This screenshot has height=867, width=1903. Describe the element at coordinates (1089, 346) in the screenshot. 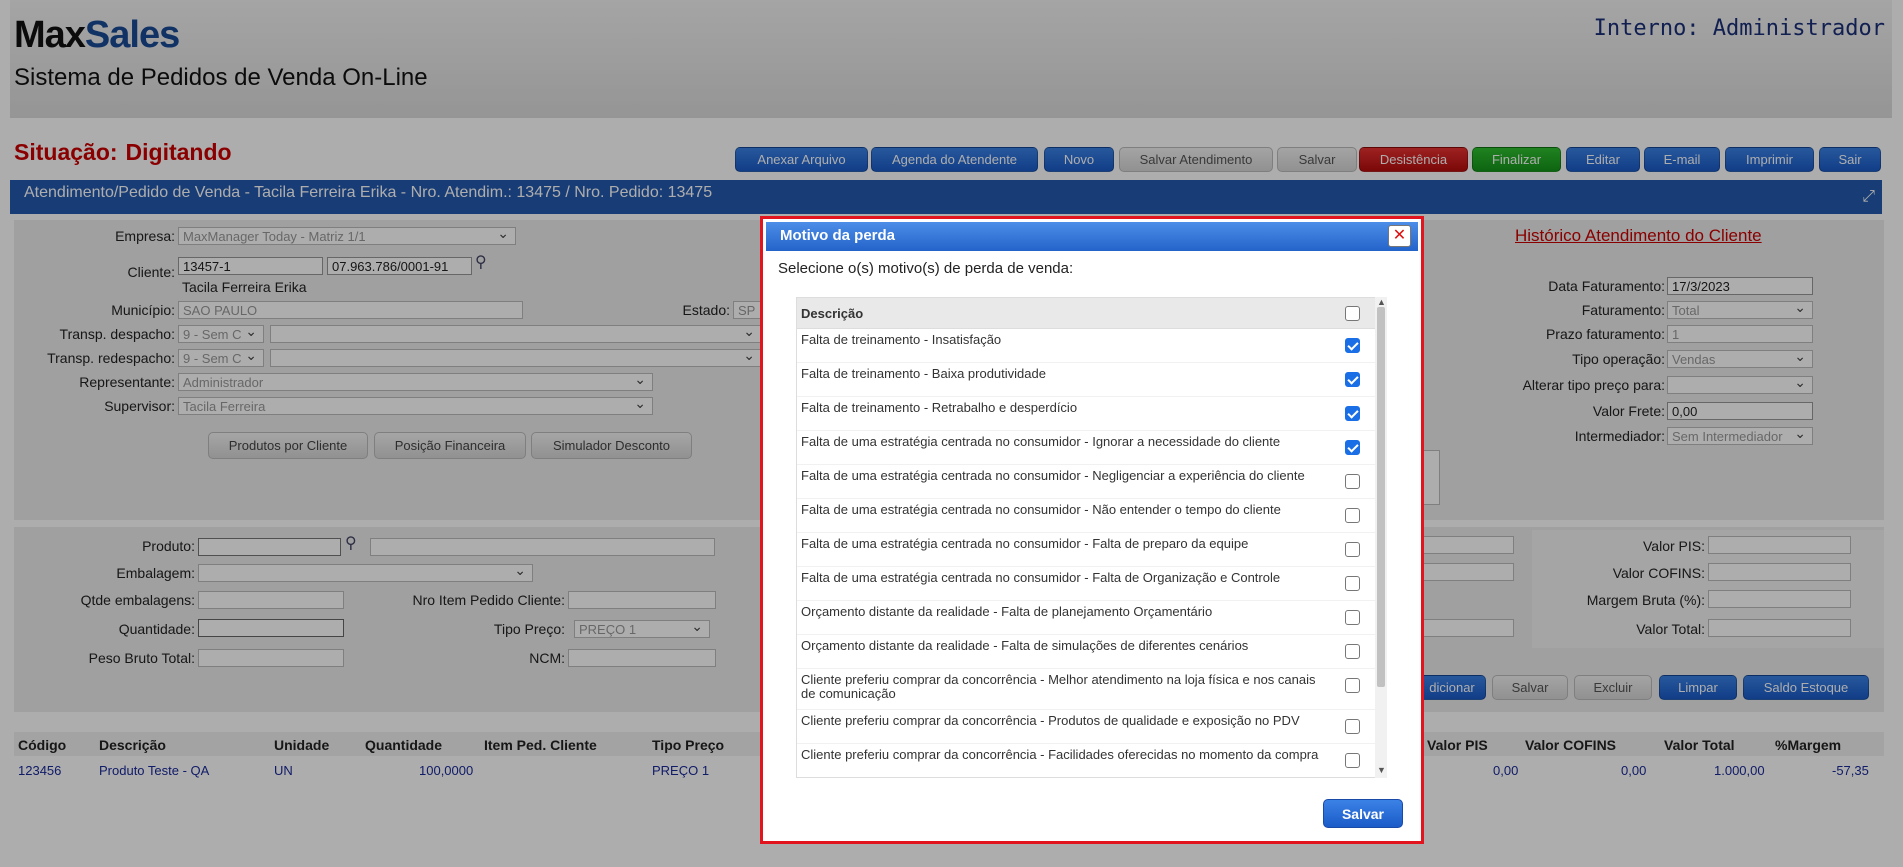

I see `reason-row: Falta de treinamento - Insatisfação` at that location.